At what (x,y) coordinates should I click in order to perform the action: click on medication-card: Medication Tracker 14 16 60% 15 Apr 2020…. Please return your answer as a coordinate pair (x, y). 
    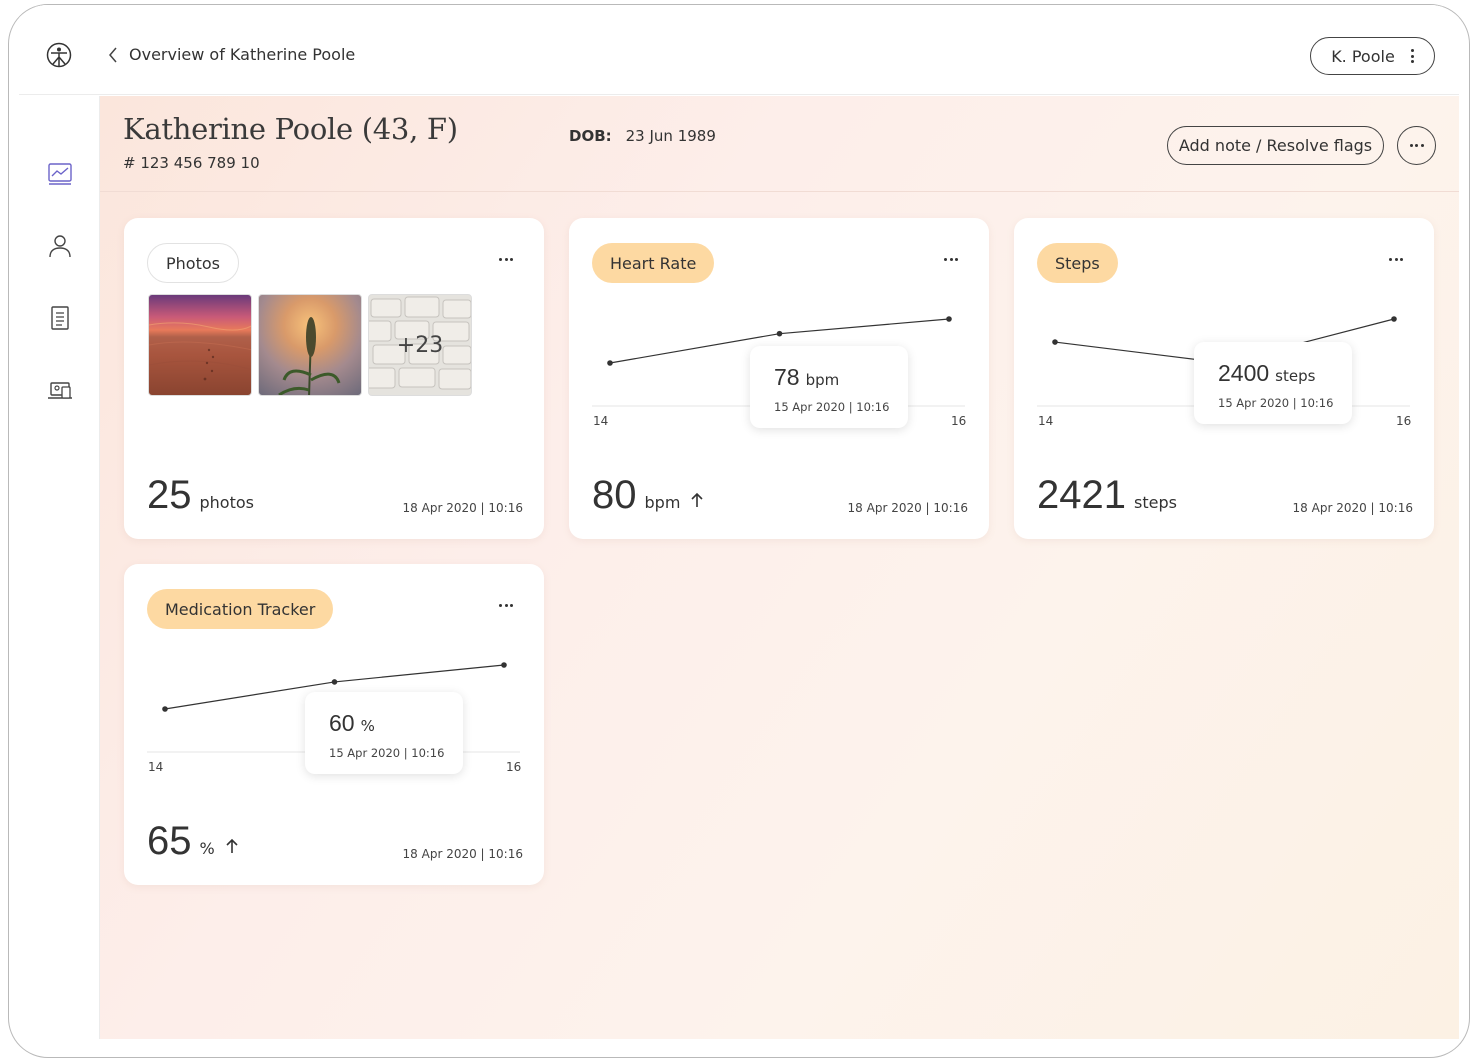
    Looking at the image, I should click on (334, 724).